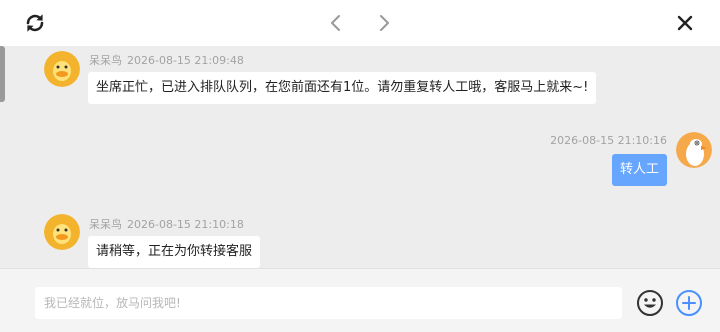  What do you see at coordinates (608, 140) in the screenshot?
I see `message-time: 2026-08-15 21:10:16` at bounding box center [608, 140].